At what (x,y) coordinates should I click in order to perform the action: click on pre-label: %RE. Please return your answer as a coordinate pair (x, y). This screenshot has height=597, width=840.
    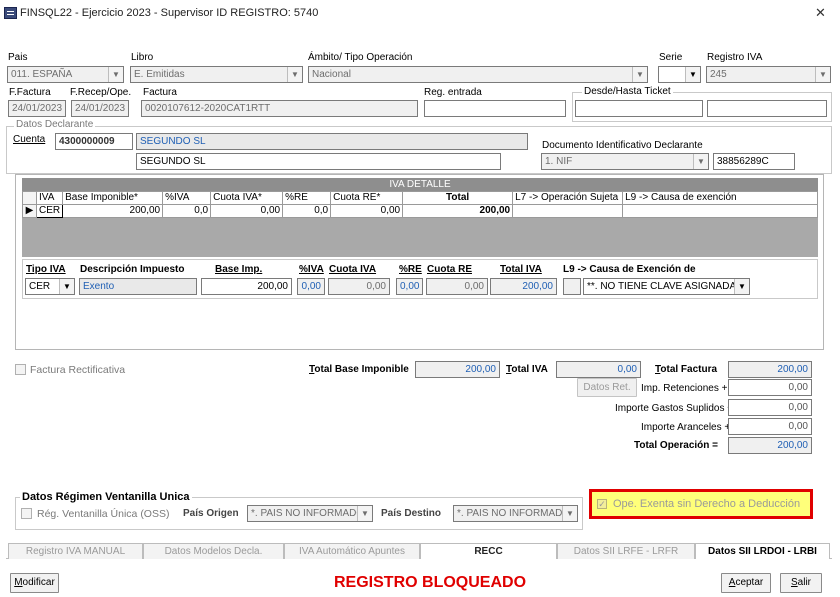
    Looking at the image, I should click on (410, 269).